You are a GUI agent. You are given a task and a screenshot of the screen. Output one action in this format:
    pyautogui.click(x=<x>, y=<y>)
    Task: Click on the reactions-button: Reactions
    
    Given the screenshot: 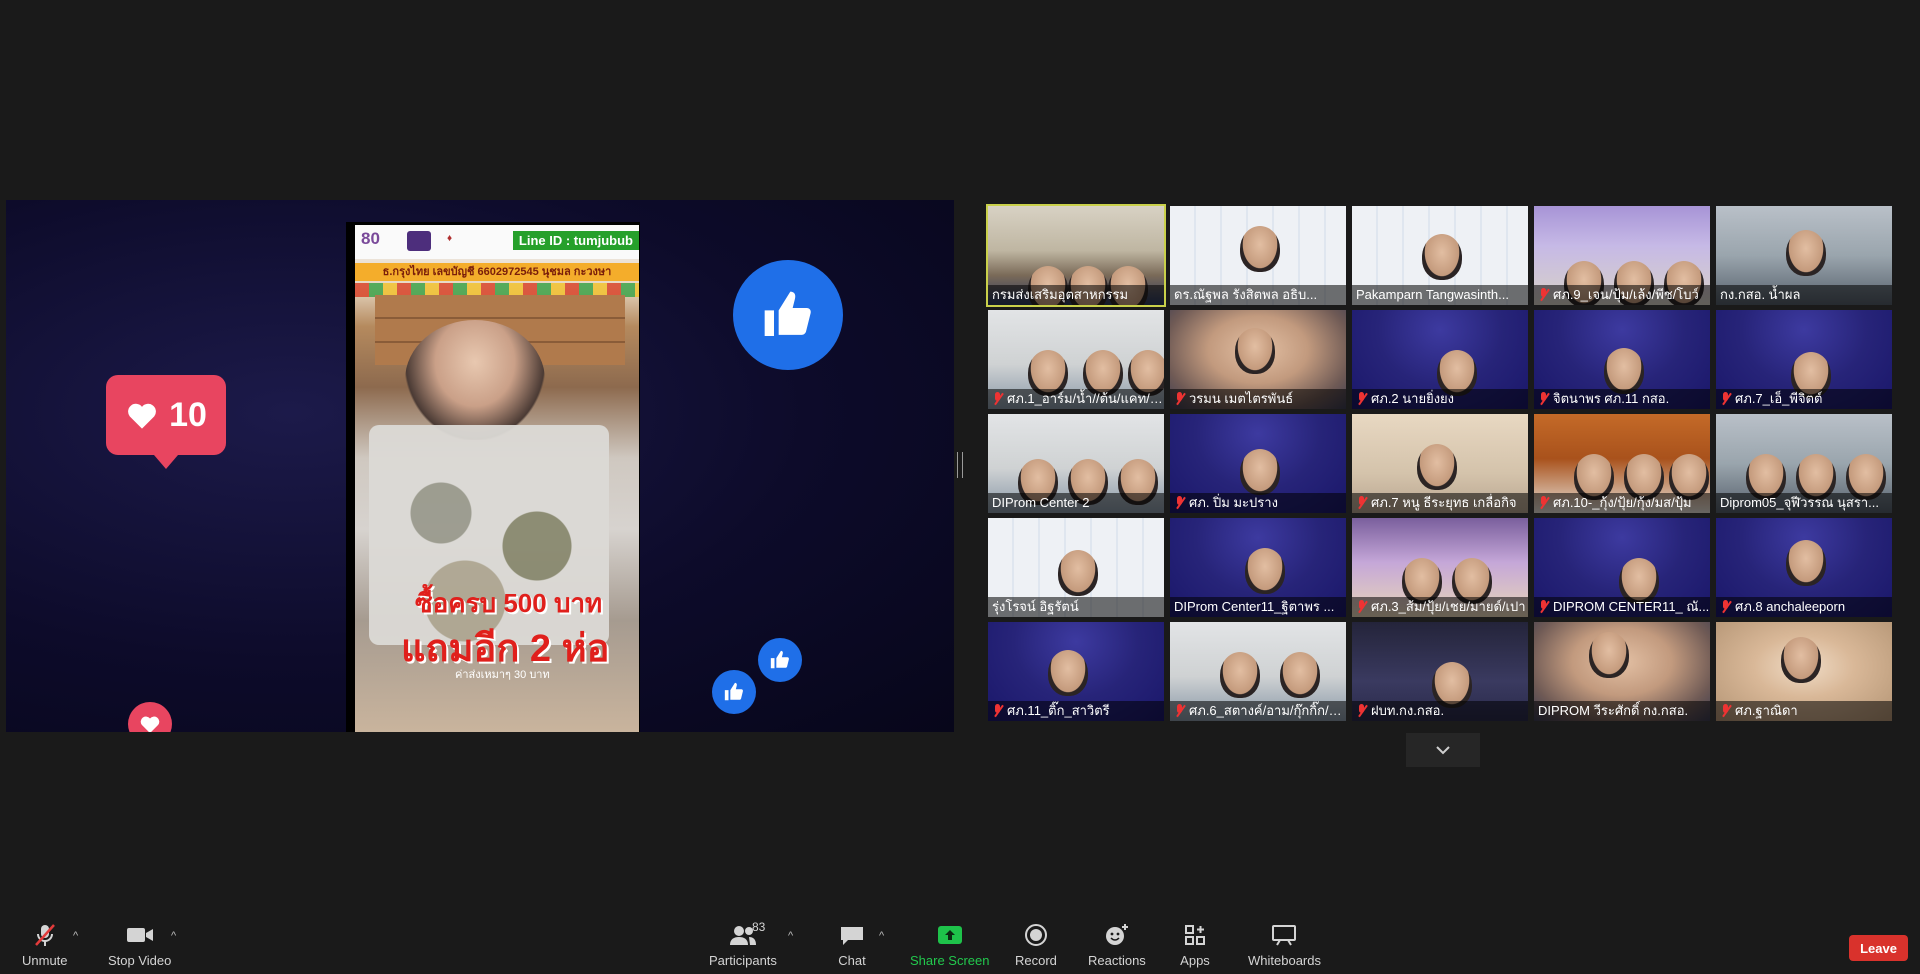 What is the action you would take?
    pyautogui.click(x=1117, y=945)
    